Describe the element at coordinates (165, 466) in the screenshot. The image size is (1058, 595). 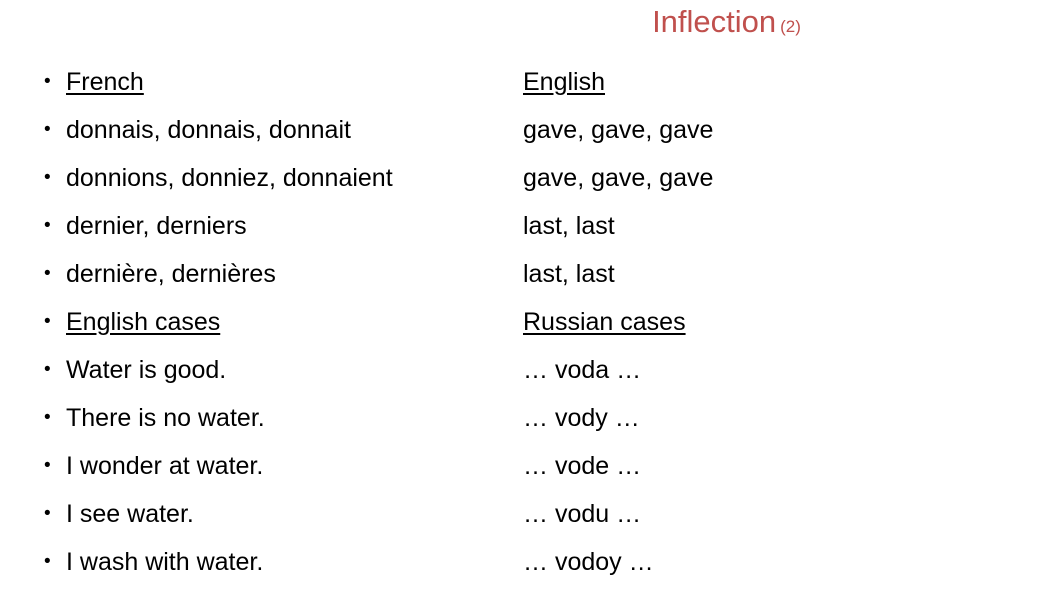
I see `list-item-label: I wonder at water.` at that location.